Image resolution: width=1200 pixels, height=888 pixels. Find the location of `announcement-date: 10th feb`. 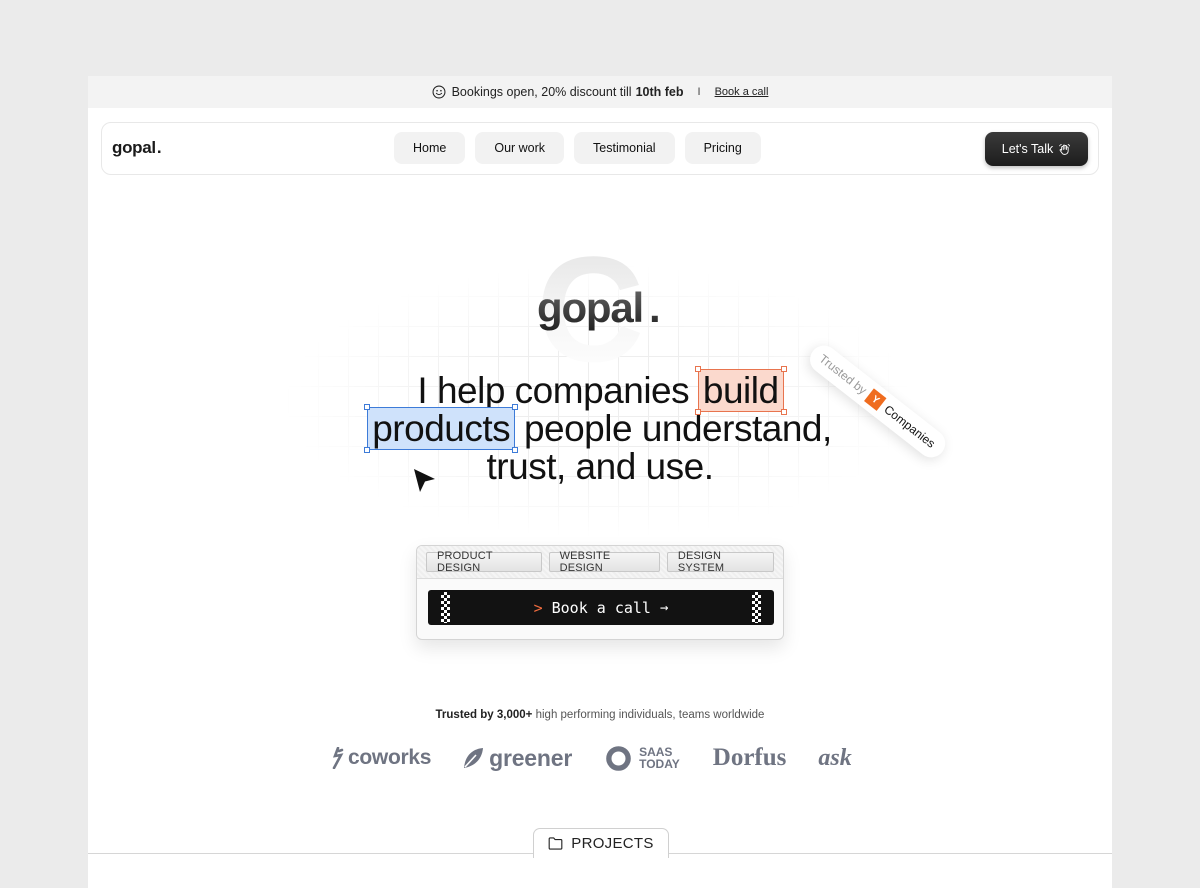

announcement-date: 10th feb is located at coordinates (659, 92).